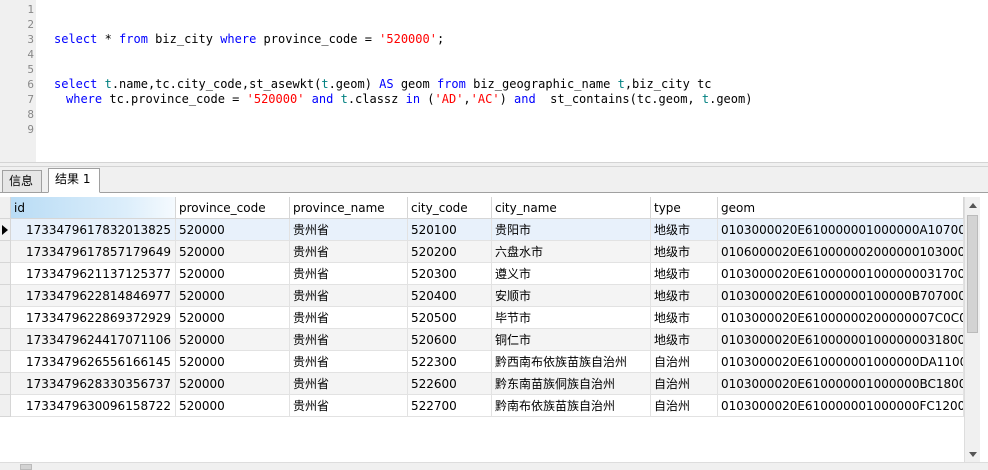  I want to click on cell-city-code: 520100, so click(450, 230).